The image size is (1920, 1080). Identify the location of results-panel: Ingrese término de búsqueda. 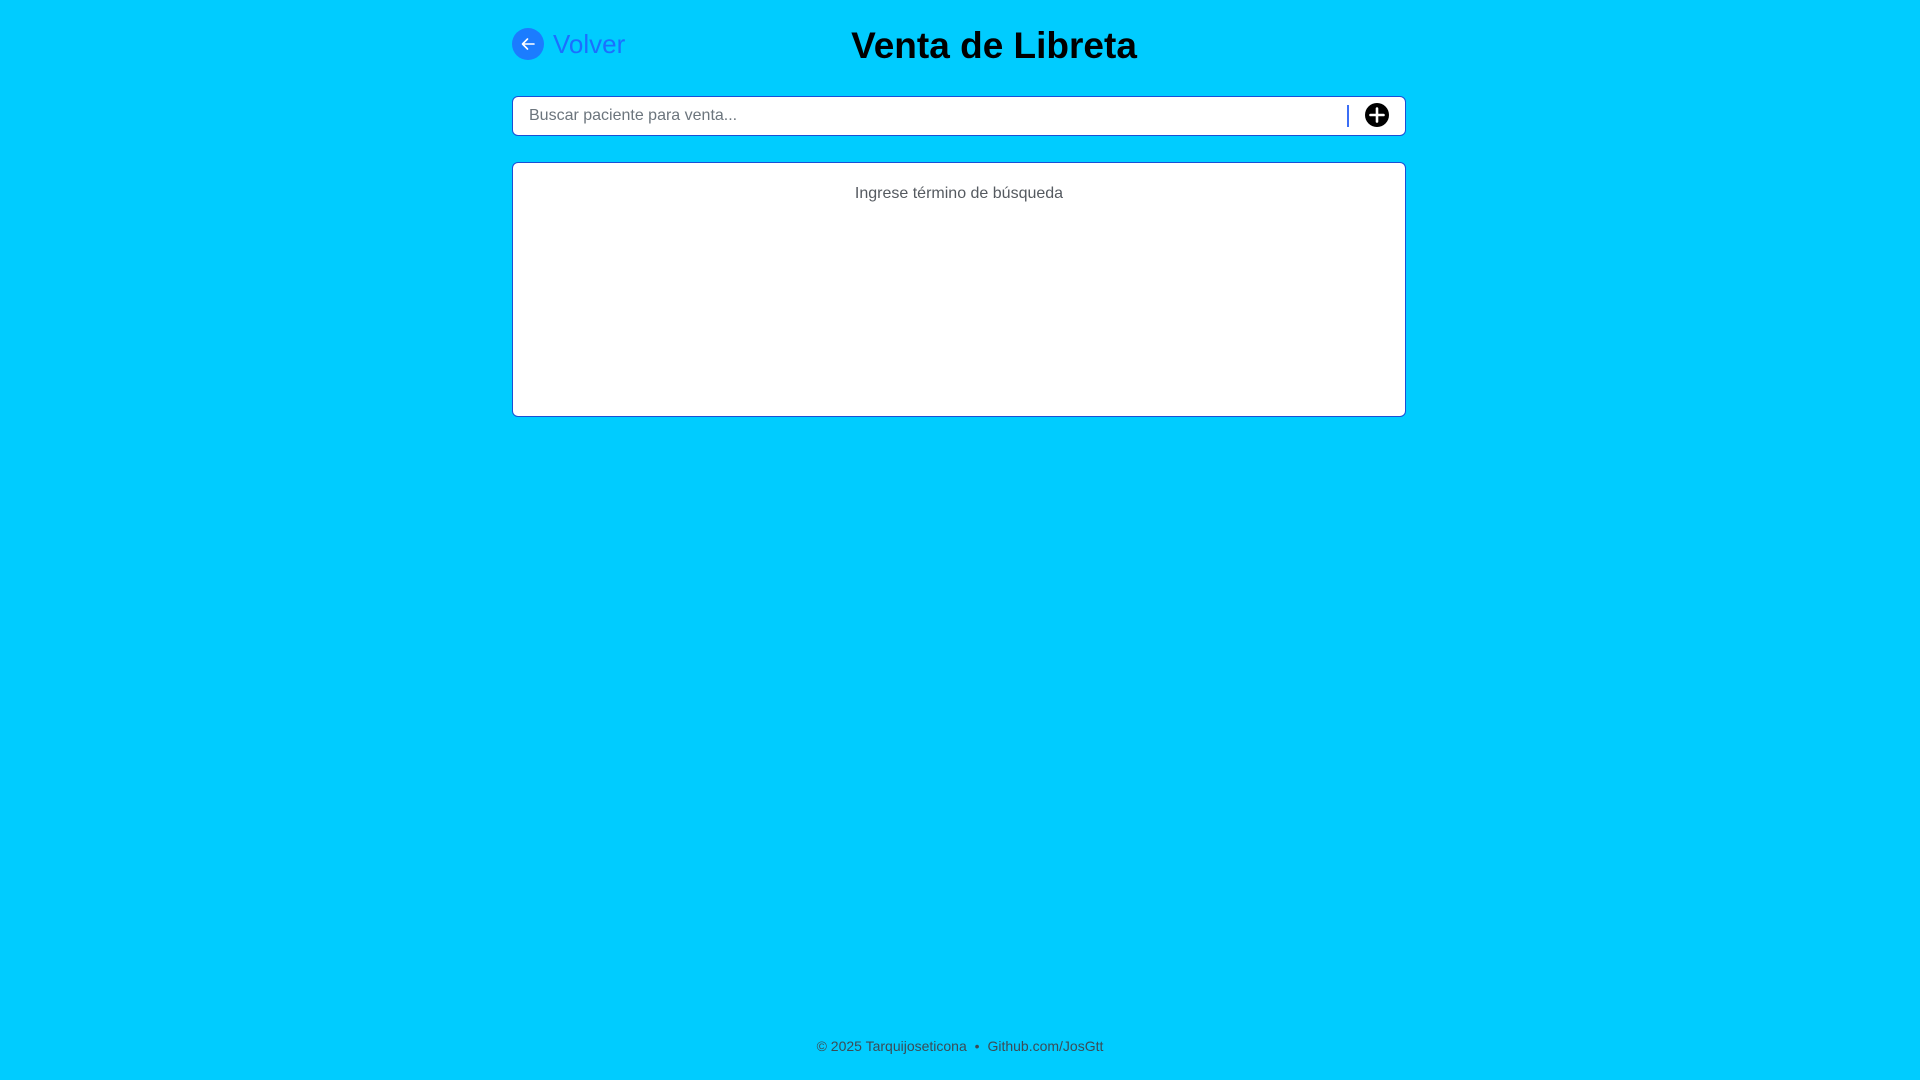
(959, 289).